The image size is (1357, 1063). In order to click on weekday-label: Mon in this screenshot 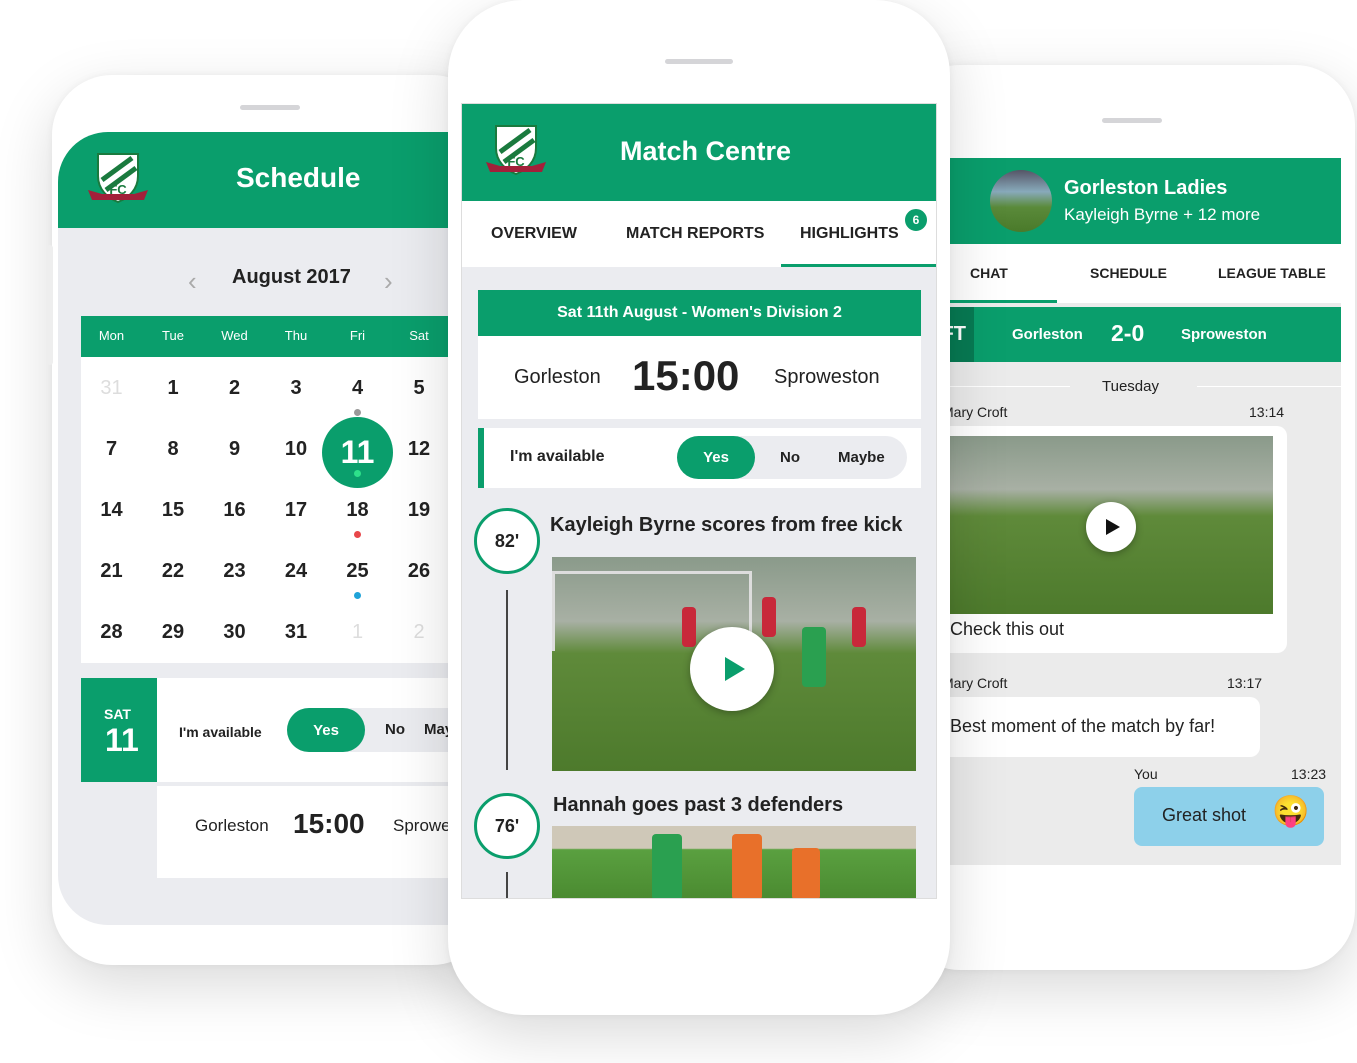, I will do `click(111, 335)`.